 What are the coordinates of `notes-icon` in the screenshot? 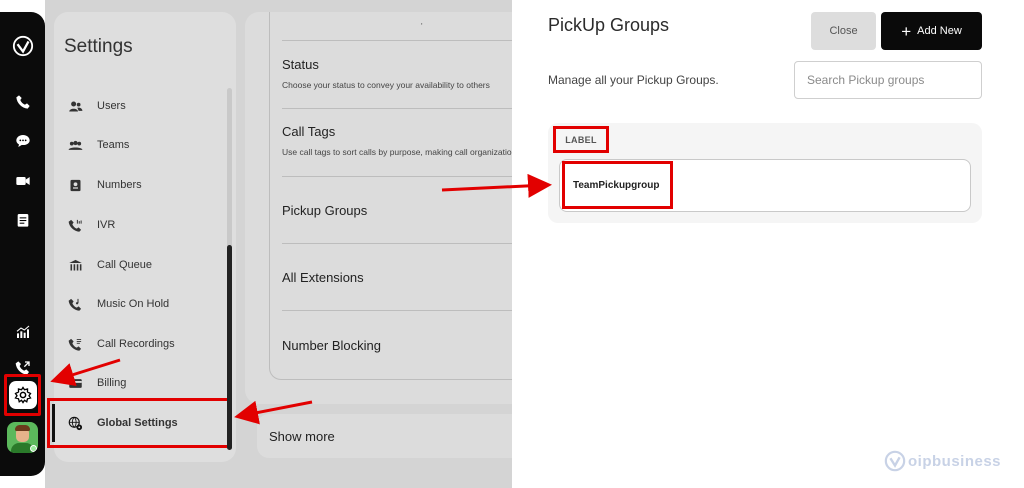 It's located at (22, 220).